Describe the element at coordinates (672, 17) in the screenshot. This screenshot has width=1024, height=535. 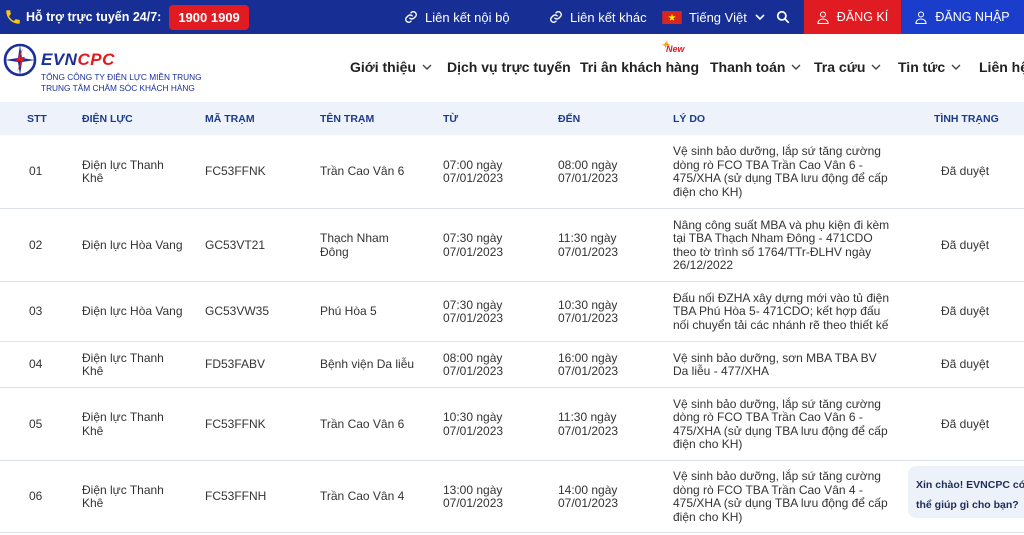
I see `vietnam-flag-icon` at that location.